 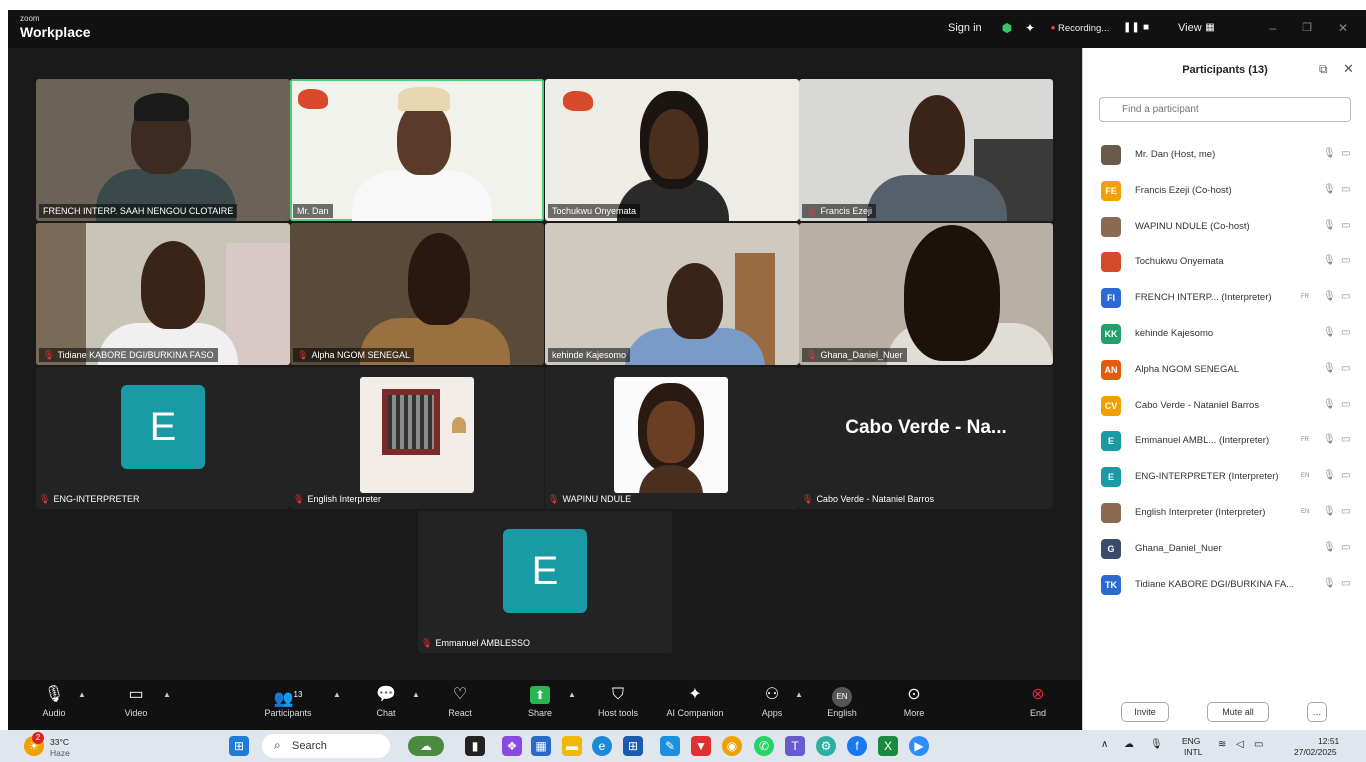 I want to click on audio-tile: E 🎙 Emmanuel AMBLESSO, so click(x=545, y=582).